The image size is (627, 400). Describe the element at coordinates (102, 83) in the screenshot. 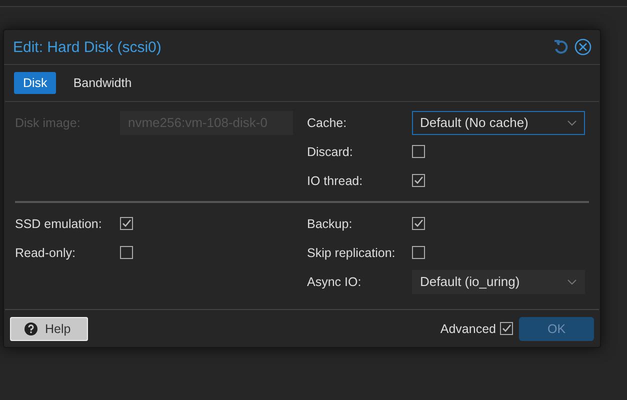

I see `tab: Bandwidth` at that location.